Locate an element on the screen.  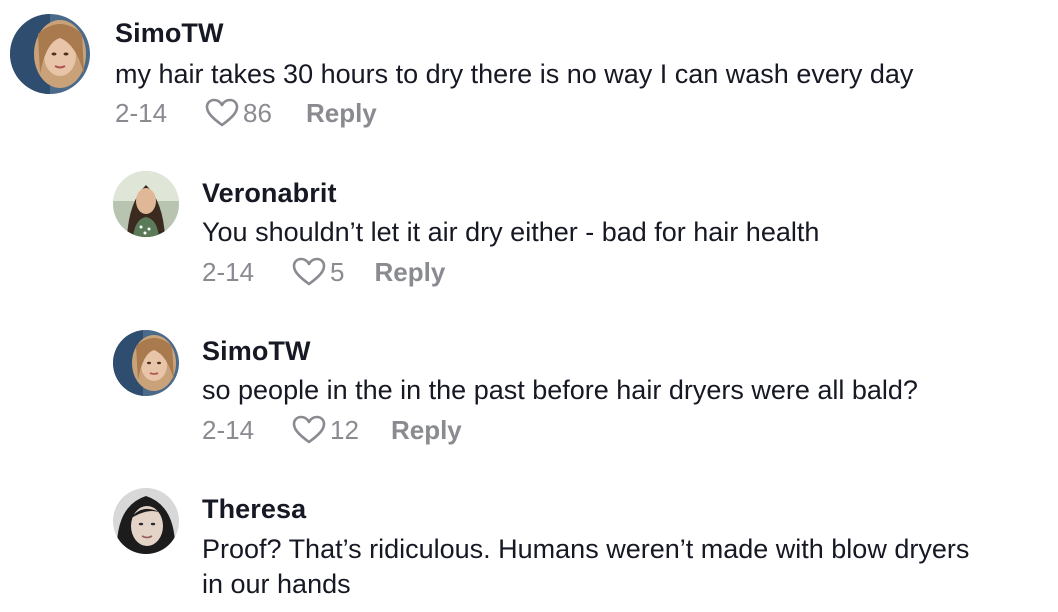
like-count: 5 is located at coordinates (337, 271).